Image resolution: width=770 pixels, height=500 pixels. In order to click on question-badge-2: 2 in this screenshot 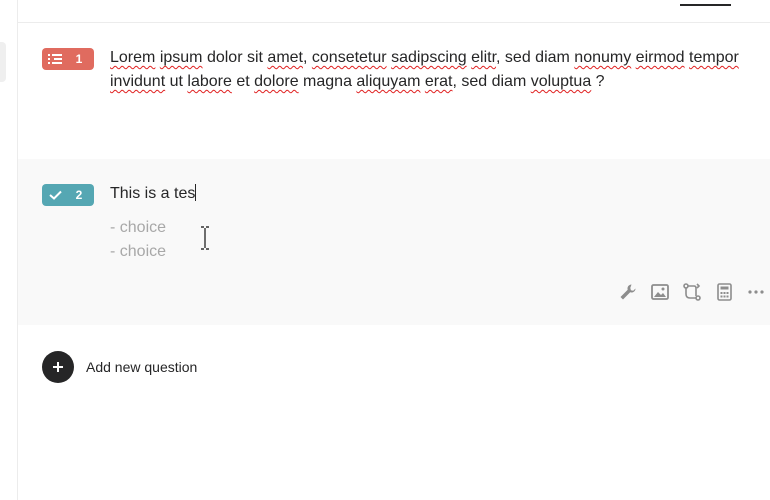, I will do `click(68, 195)`.